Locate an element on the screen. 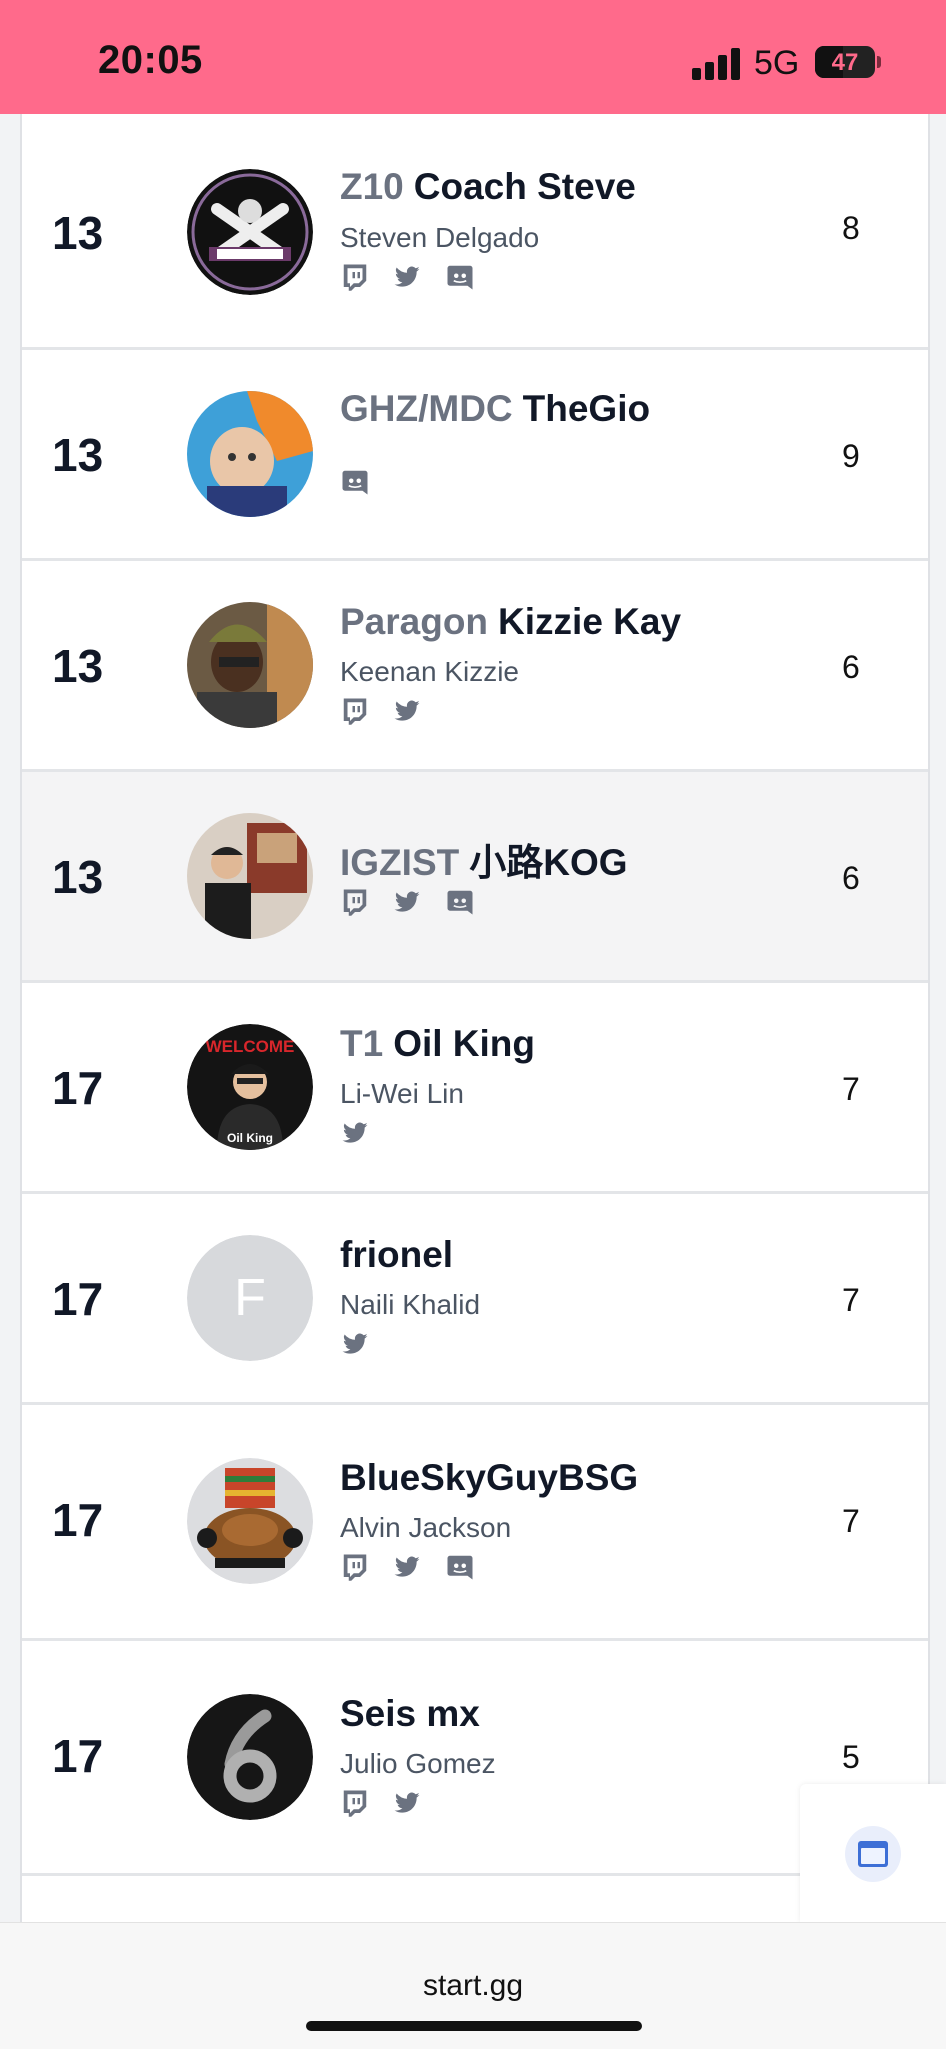 This screenshot has width=946, height=2049. sponsor-prefix: T1 is located at coordinates (362, 1043).